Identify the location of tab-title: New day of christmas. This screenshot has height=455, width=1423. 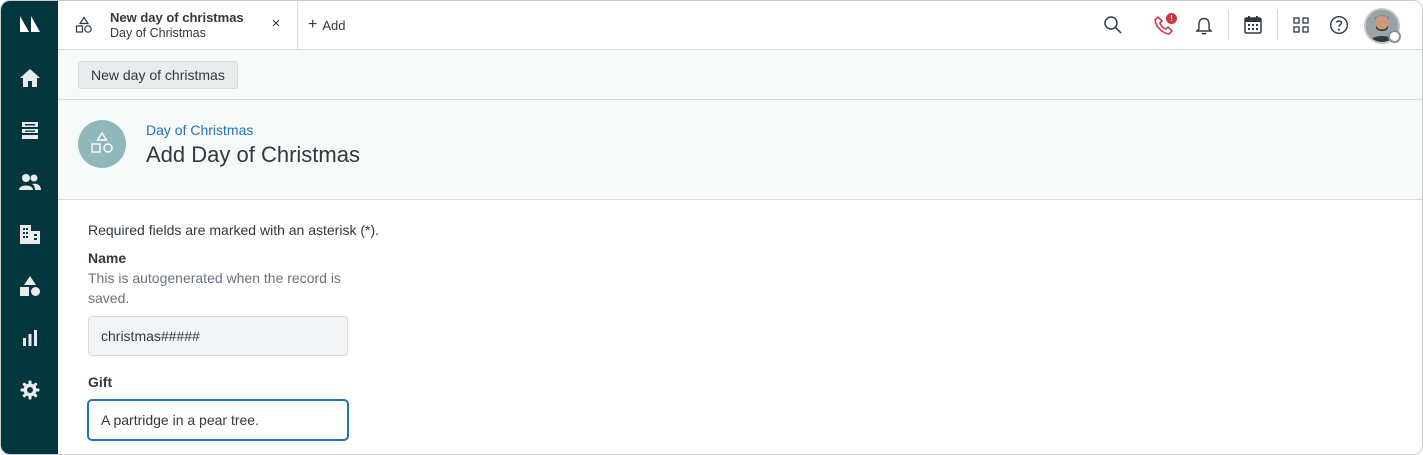
(177, 17).